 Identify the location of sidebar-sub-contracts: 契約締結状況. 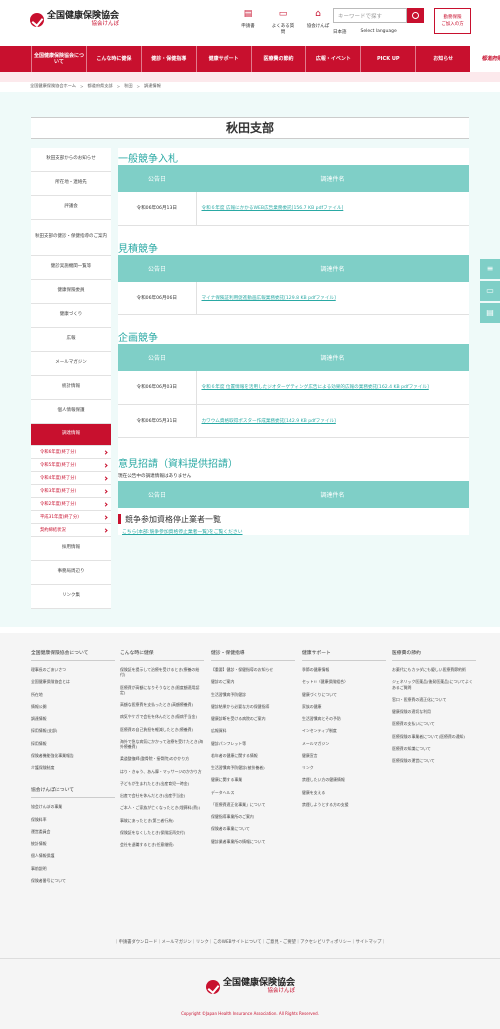
(71, 530).